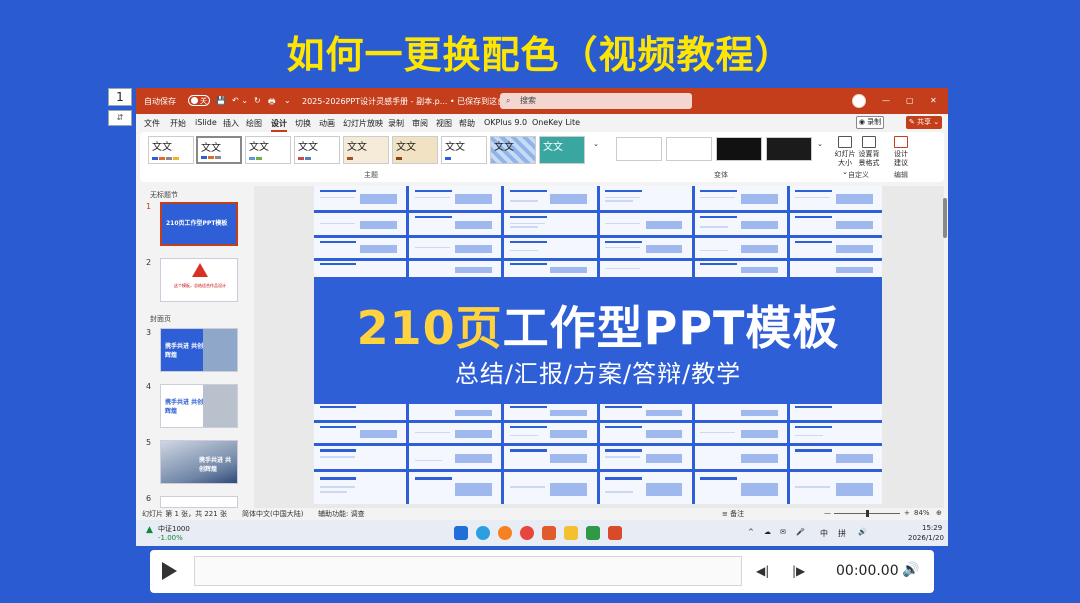 The image size is (1080, 603). Describe the element at coordinates (505, 122) in the screenshot. I see `tab-okplus: OKPlus 9.0` at that location.